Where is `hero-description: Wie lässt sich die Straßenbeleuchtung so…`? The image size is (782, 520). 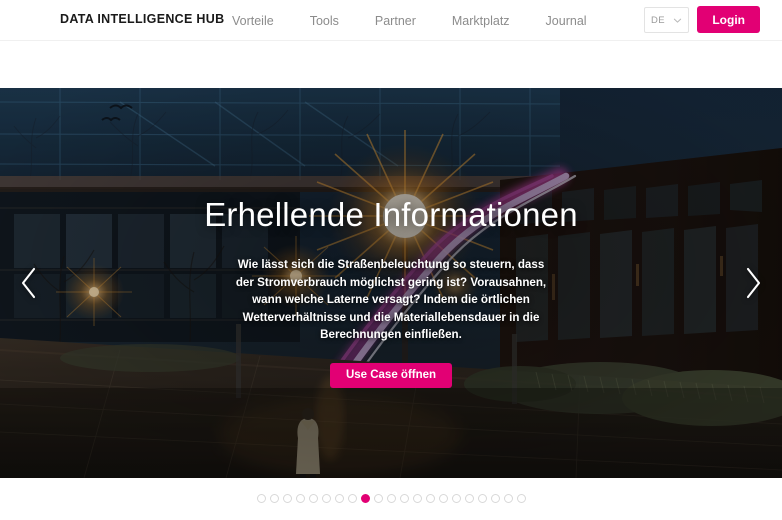 hero-description: Wie lässt sich die Straßenbeleuchtung so… is located at coordinates (391, 299).